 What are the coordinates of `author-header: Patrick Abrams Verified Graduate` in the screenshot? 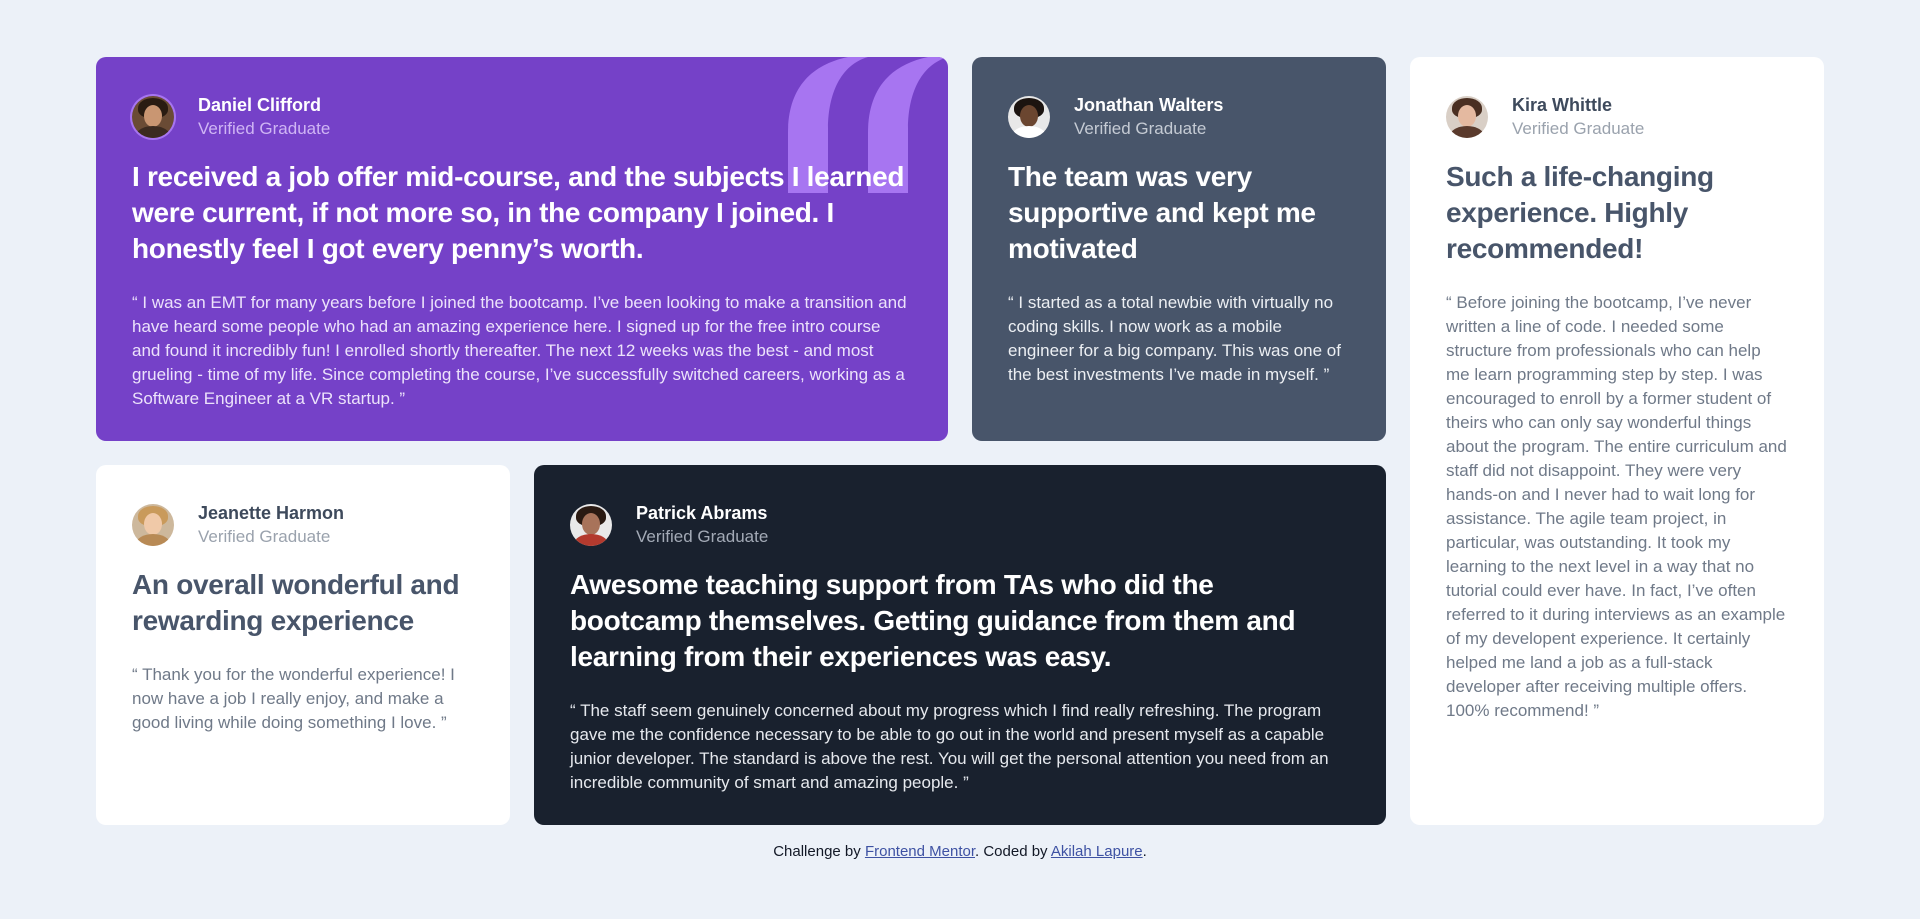 It's located at (960, 525).